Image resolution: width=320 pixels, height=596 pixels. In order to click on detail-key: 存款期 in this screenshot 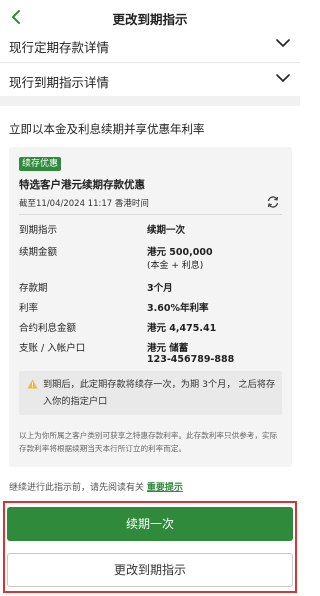, I will do `click(33, 288)`.